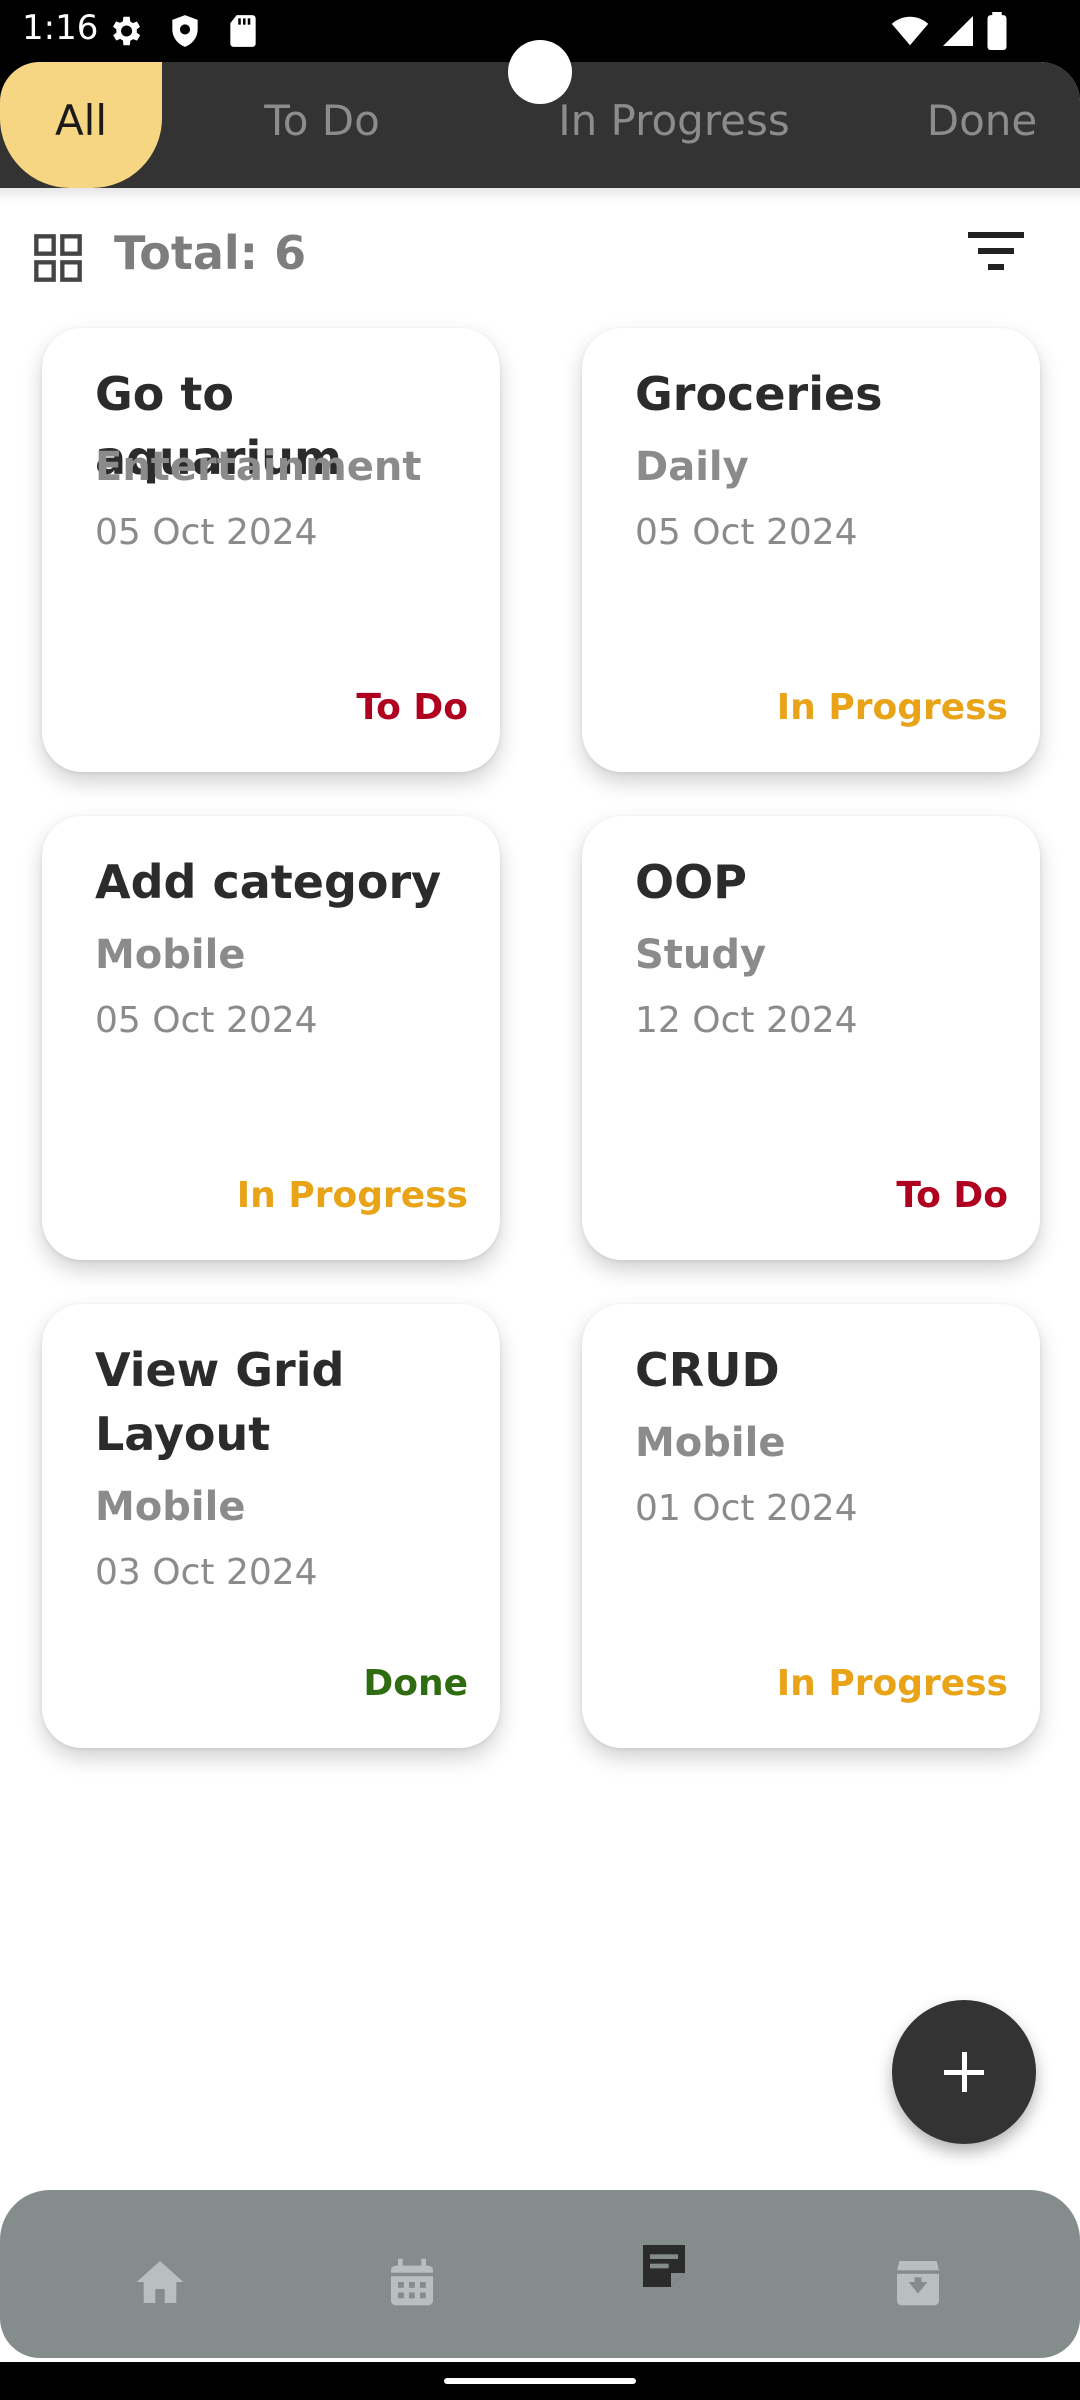 Image resolution: width=1080 pixels, height=2400 pixels. What do you see at coordinates (664, 2266) in the screenshot?
I see `notes-icon` at bounding box center [664, 2266].